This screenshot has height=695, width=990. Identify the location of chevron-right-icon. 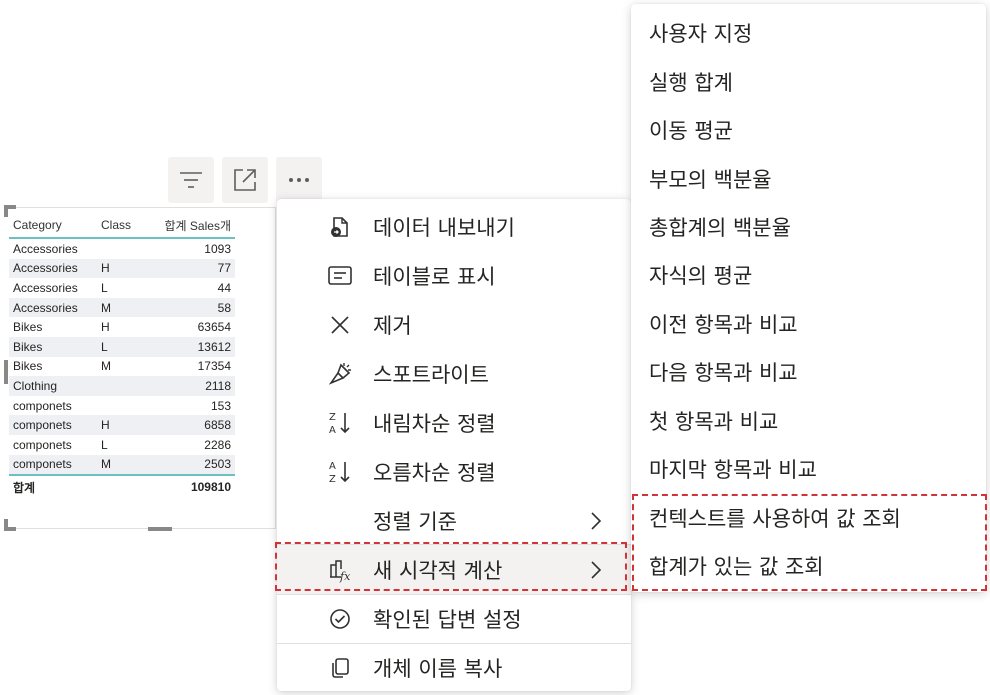
(598, 521).